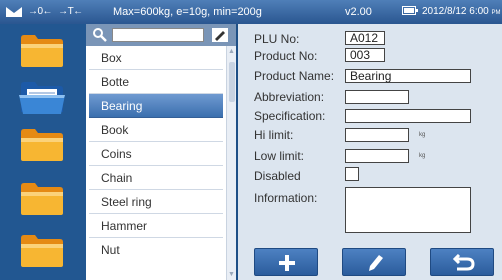 This screenshot has width=502, height=280. I want to click on list-item: Steel ring, so click(156, 202).